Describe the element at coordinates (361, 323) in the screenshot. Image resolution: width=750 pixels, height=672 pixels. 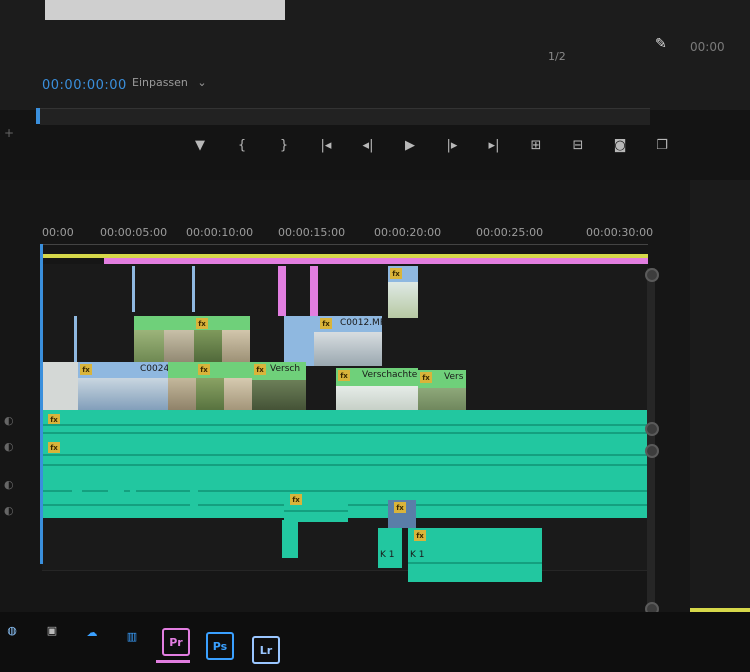
I see `clip-name: C0012.MP` at that location.